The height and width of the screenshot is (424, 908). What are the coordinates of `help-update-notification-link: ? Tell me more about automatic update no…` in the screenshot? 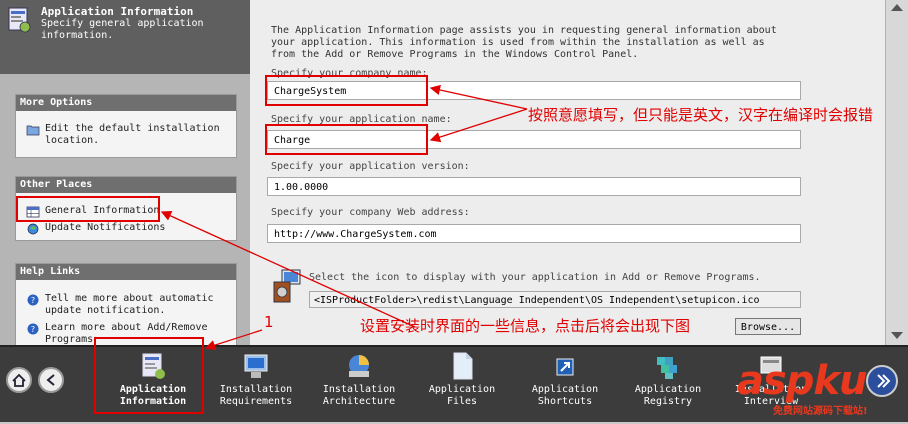 It's located at (126, 305).